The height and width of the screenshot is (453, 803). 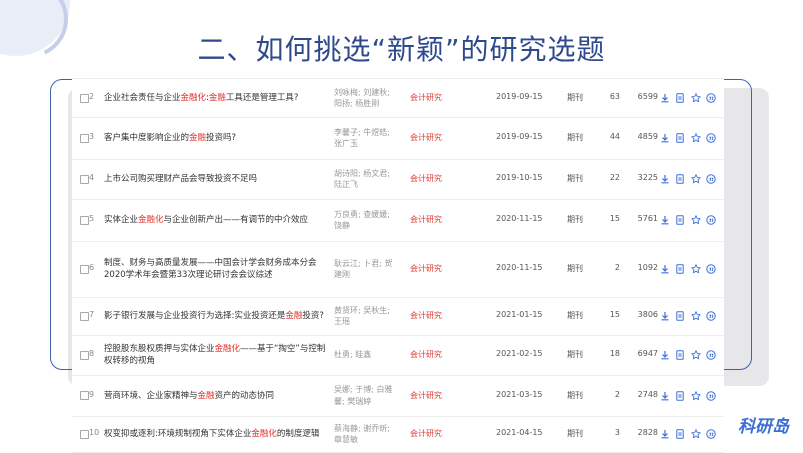 What do you see at coordinates (313, 316) in the screenshot?
I see `title-text: 投资?` at bounding box center [313, 316].